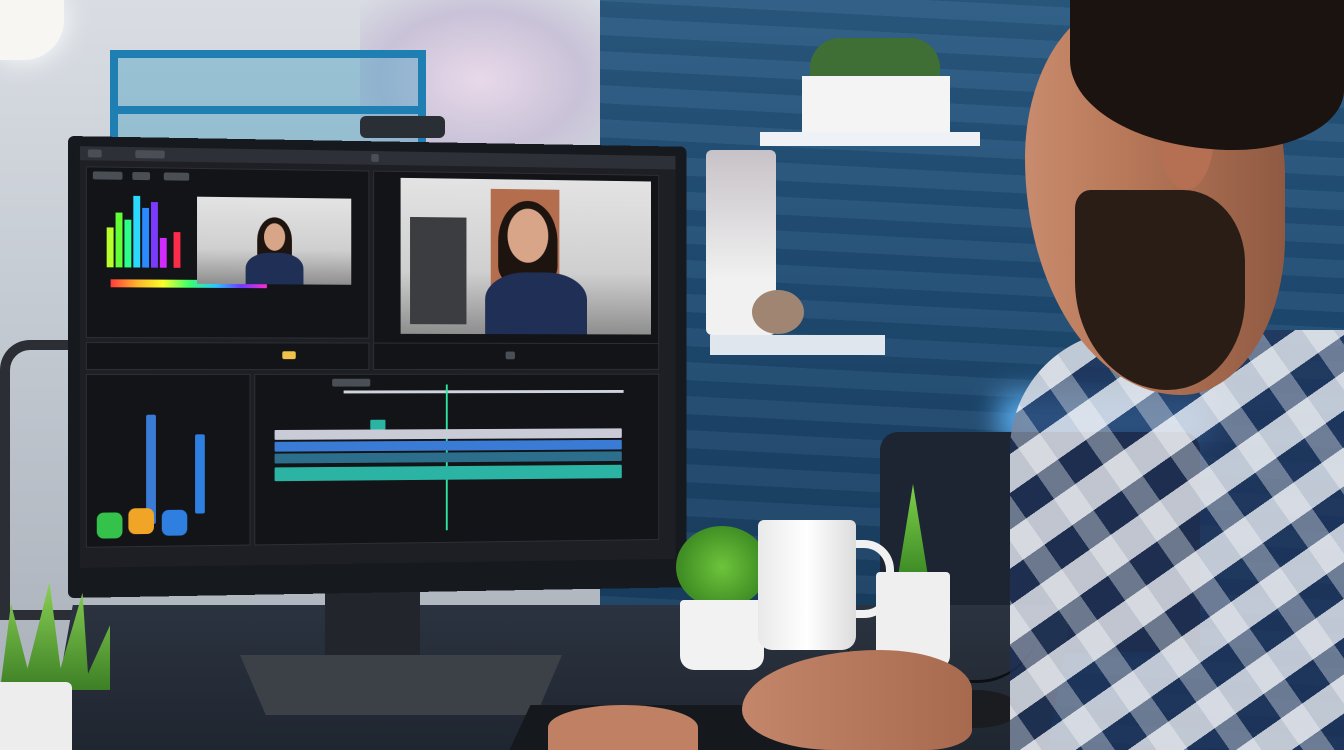 This screenshot has height=750, width=1344. What do you see at coordinates (448, 434) in the screenshot?
I see `video-track-clips` at bounding box center [448, 434].